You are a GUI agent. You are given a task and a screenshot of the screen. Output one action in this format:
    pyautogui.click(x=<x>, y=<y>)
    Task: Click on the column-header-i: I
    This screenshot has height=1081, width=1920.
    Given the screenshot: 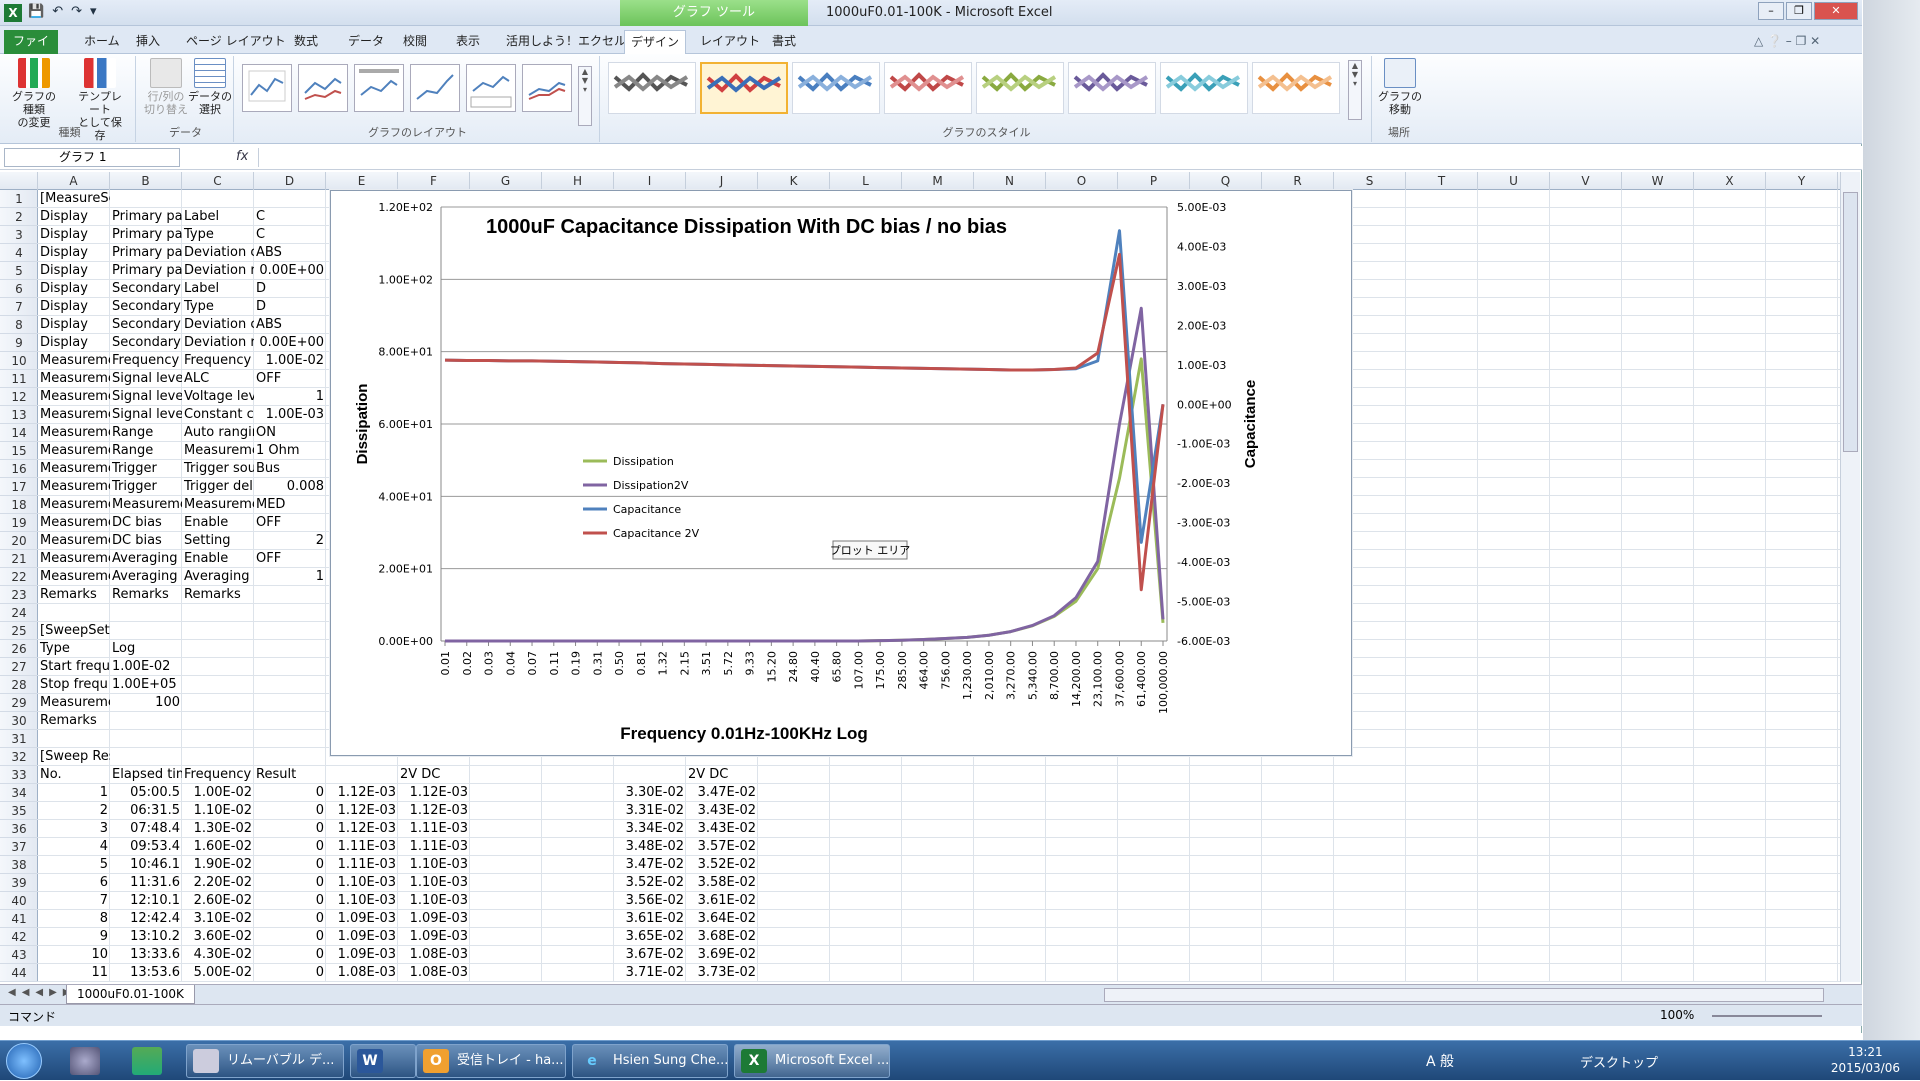 What is the action you would take?
    pyautogui.click(x=650, y=181)
    